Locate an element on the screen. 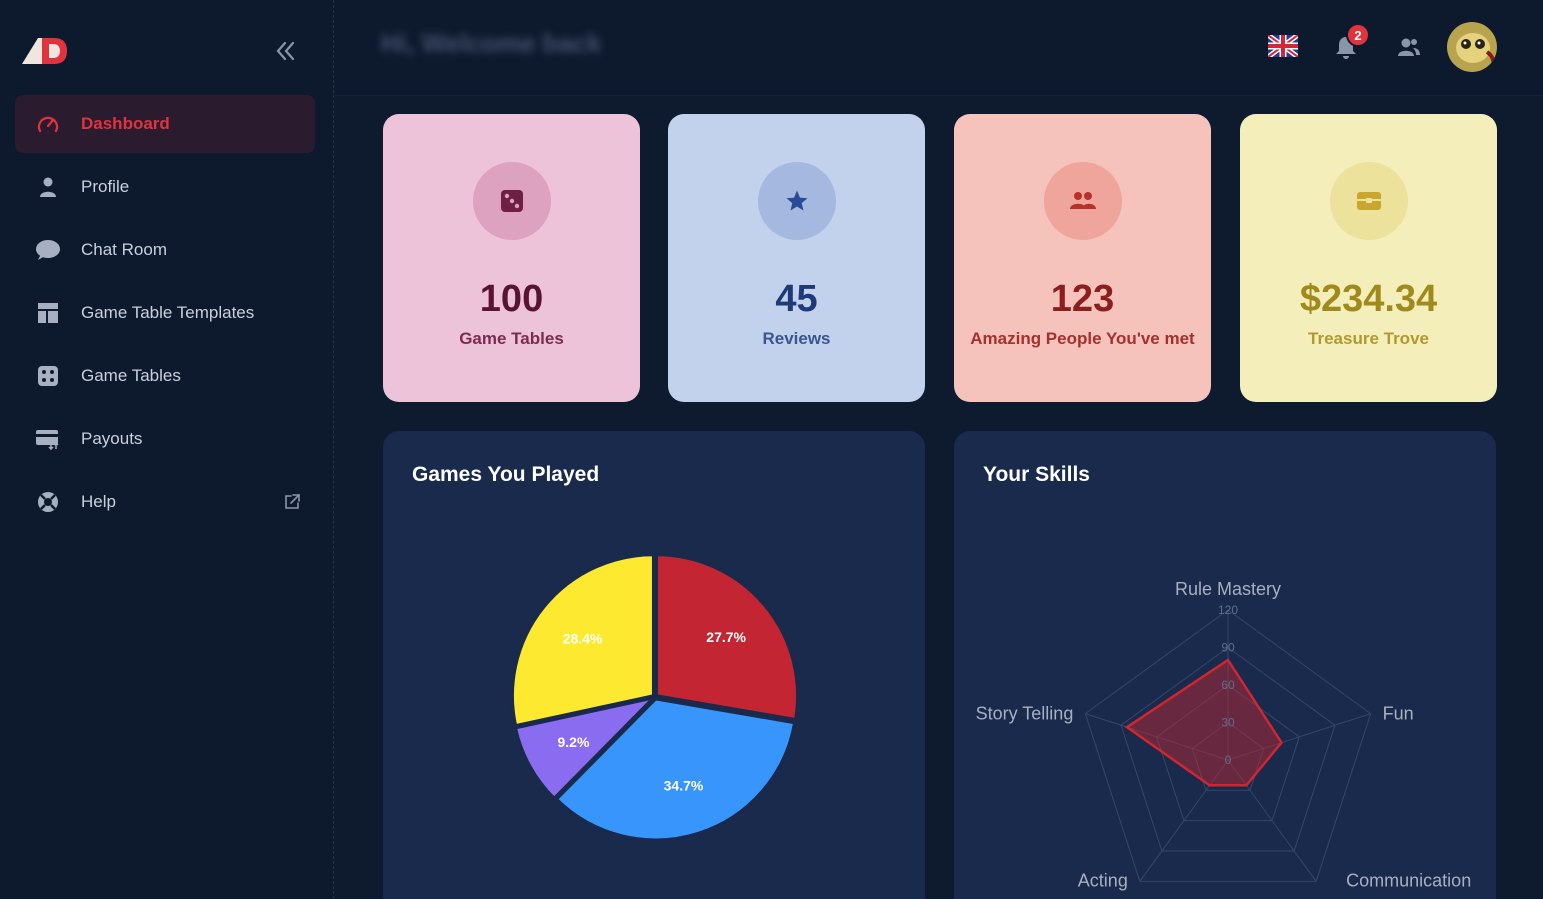 This screenshot has width=1543, height=899. radar-tick-label: 0 is located at coordinates (1228, 760).